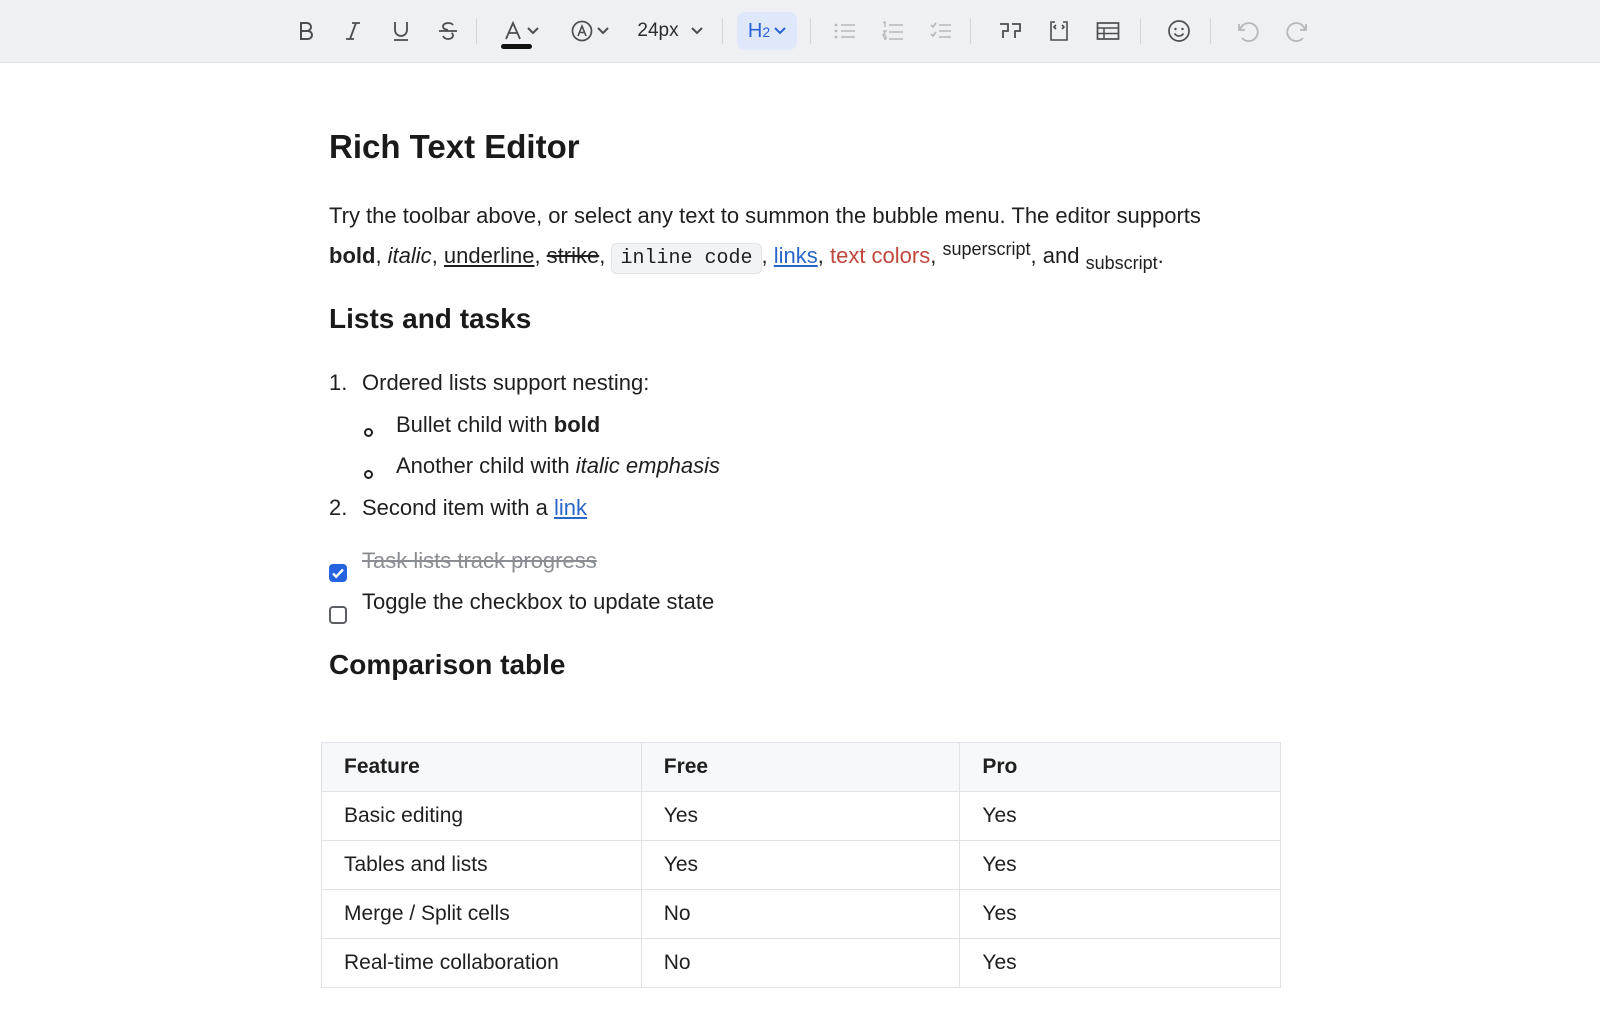  What do you see at coordinates (338, 615) in the screenshot?
I see `task-checkbox-unchecked` at bounding box center [338, 615].